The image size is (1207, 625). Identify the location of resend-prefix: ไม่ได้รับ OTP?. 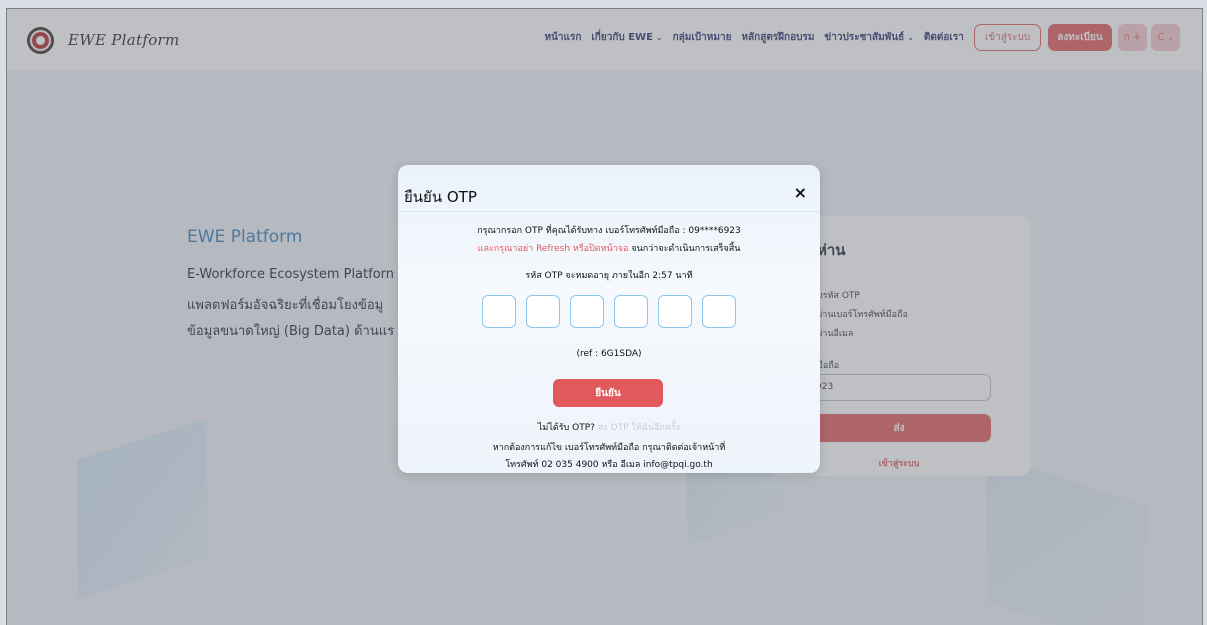
(567, 428).